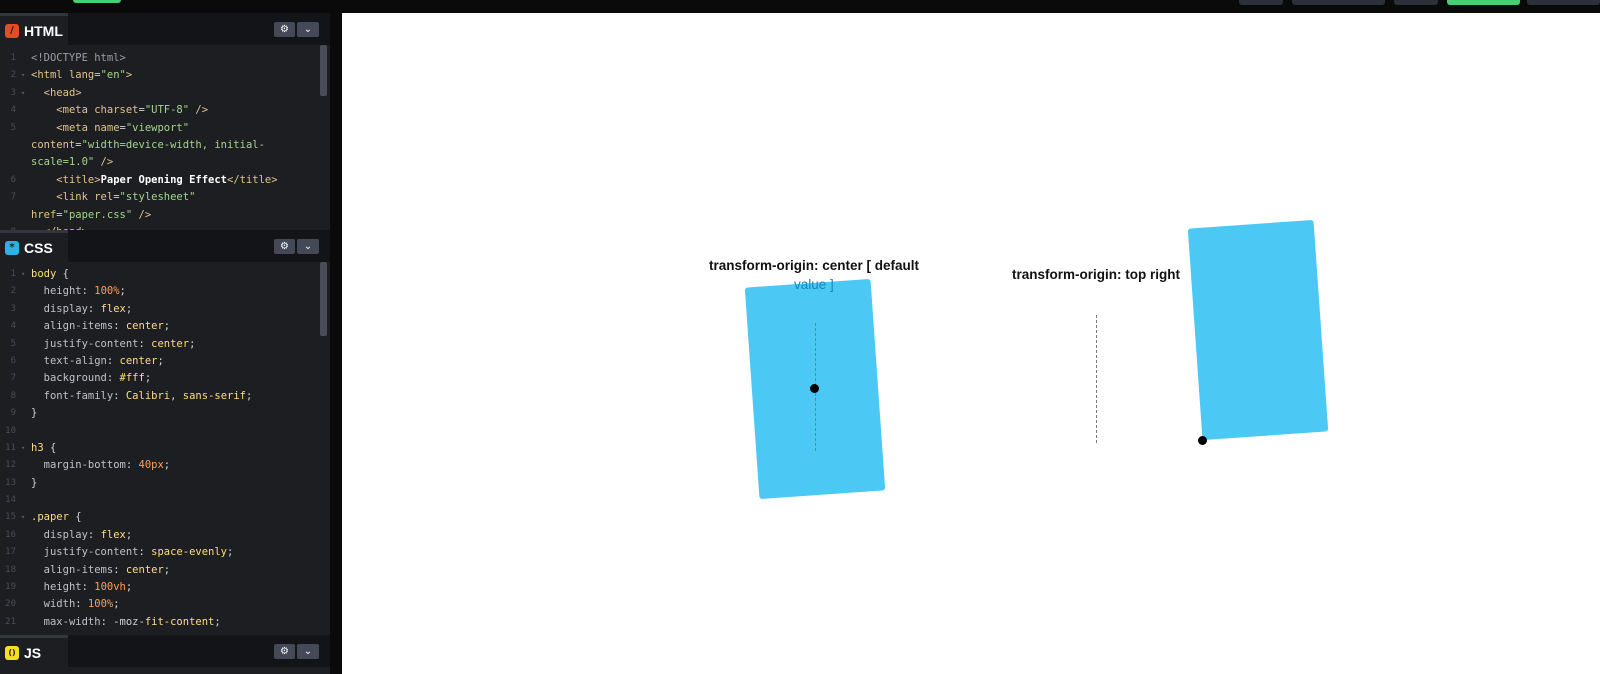 This screenshot has height=674, width=1600. Describe the element at coordinates (308, 29) in the screenshot. I see `html-collapse-chevron-down-icon: ⌄` at that location.